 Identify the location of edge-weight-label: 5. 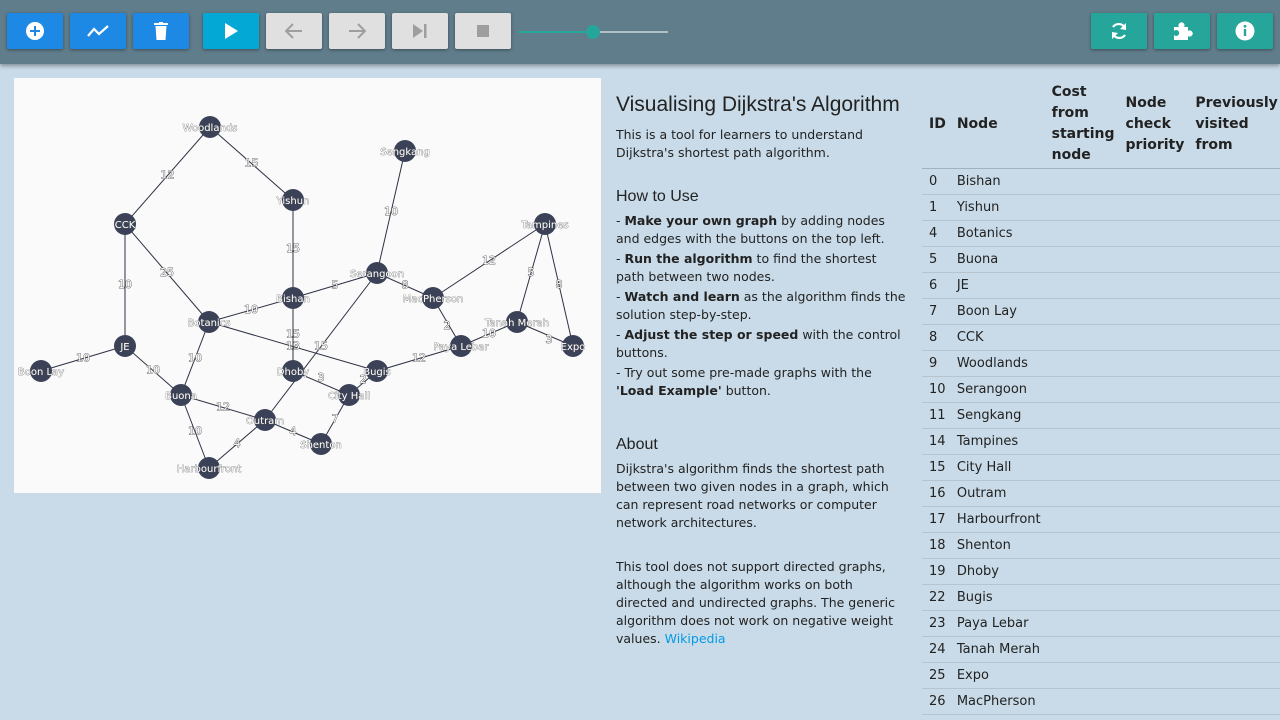
(335, 285).